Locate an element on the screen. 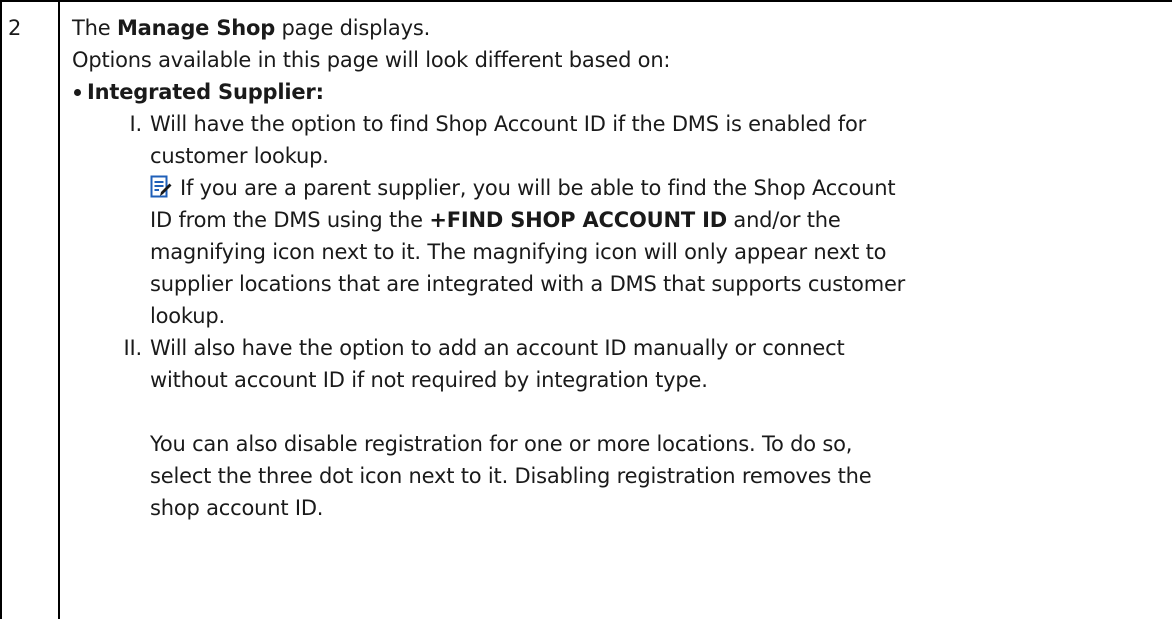 The image size is (1172, 619). bullet-dot-icon is located at coordinates (77, 92).